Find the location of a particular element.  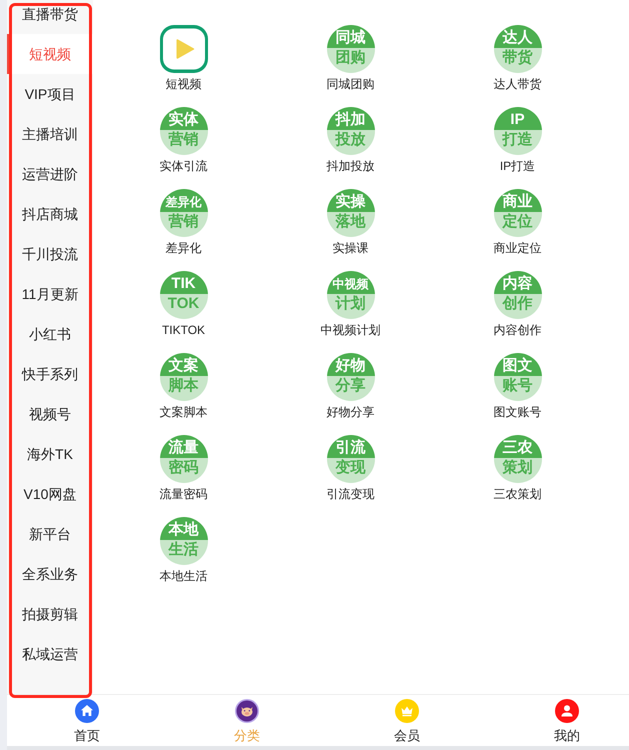

nav-tab: 会员 is located at coordinates (407, 720).